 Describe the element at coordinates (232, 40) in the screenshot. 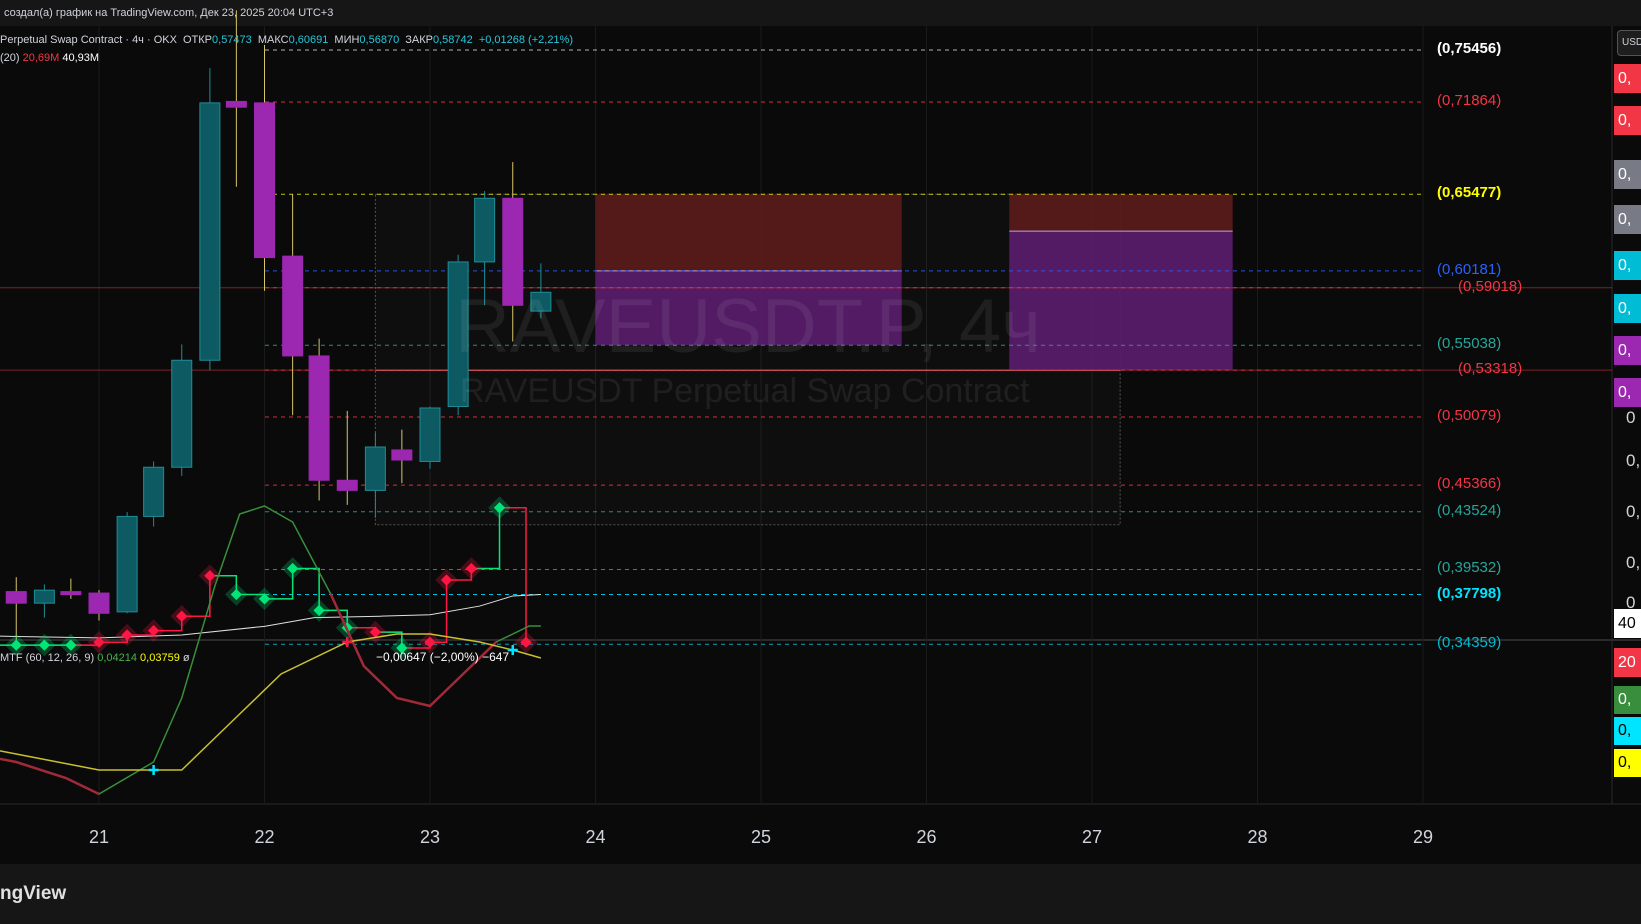

I see `legend-open: 0,57473` at that location.